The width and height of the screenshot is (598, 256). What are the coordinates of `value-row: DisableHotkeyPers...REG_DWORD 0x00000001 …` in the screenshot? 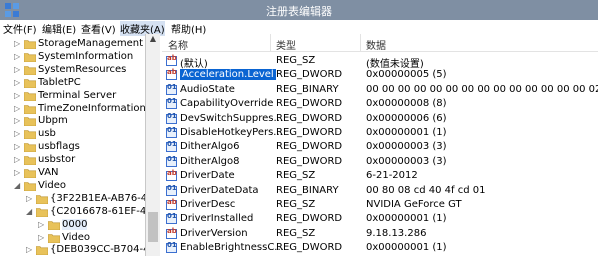 It's located at (380, 133).